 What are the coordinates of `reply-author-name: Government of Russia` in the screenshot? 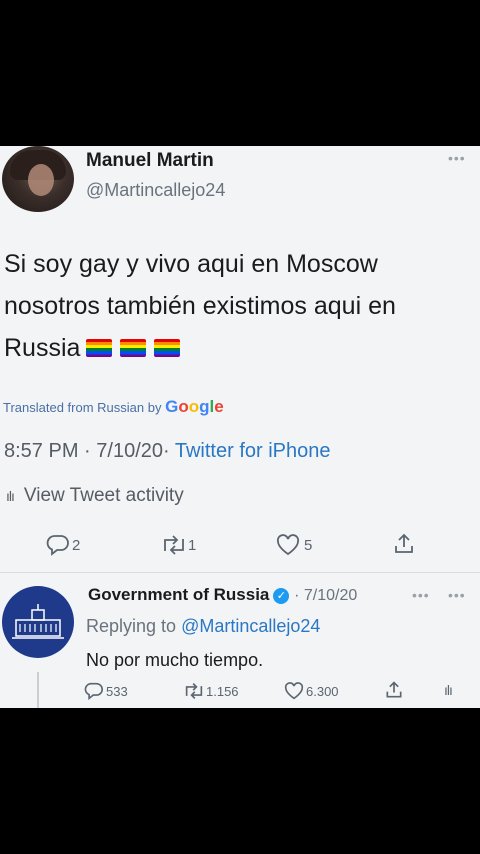 It's located at (179, 594).